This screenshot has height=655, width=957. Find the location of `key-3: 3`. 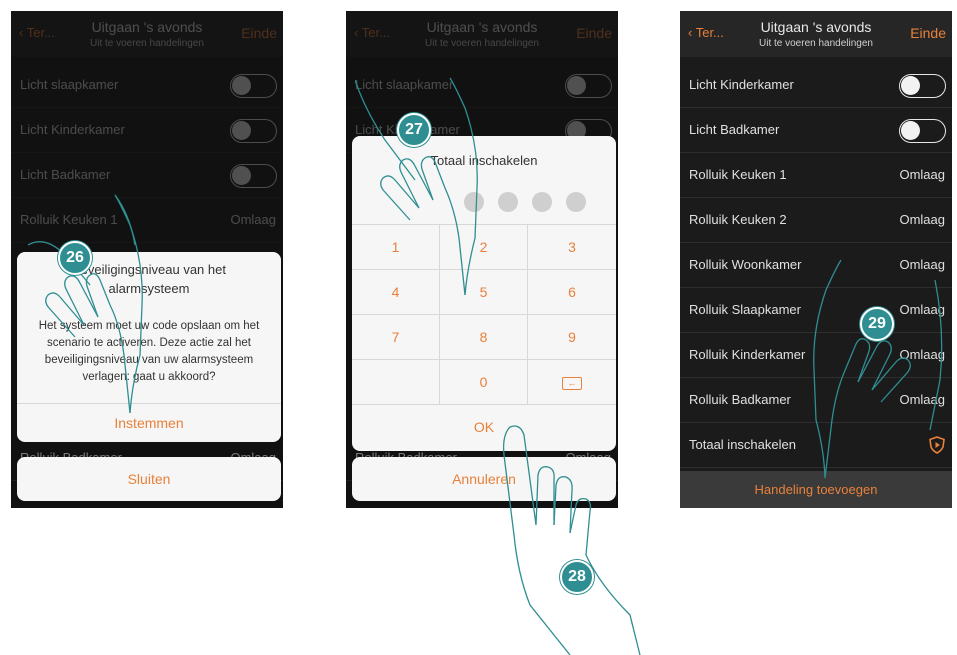

key-3: 3 is located at coordinates (572, 247).